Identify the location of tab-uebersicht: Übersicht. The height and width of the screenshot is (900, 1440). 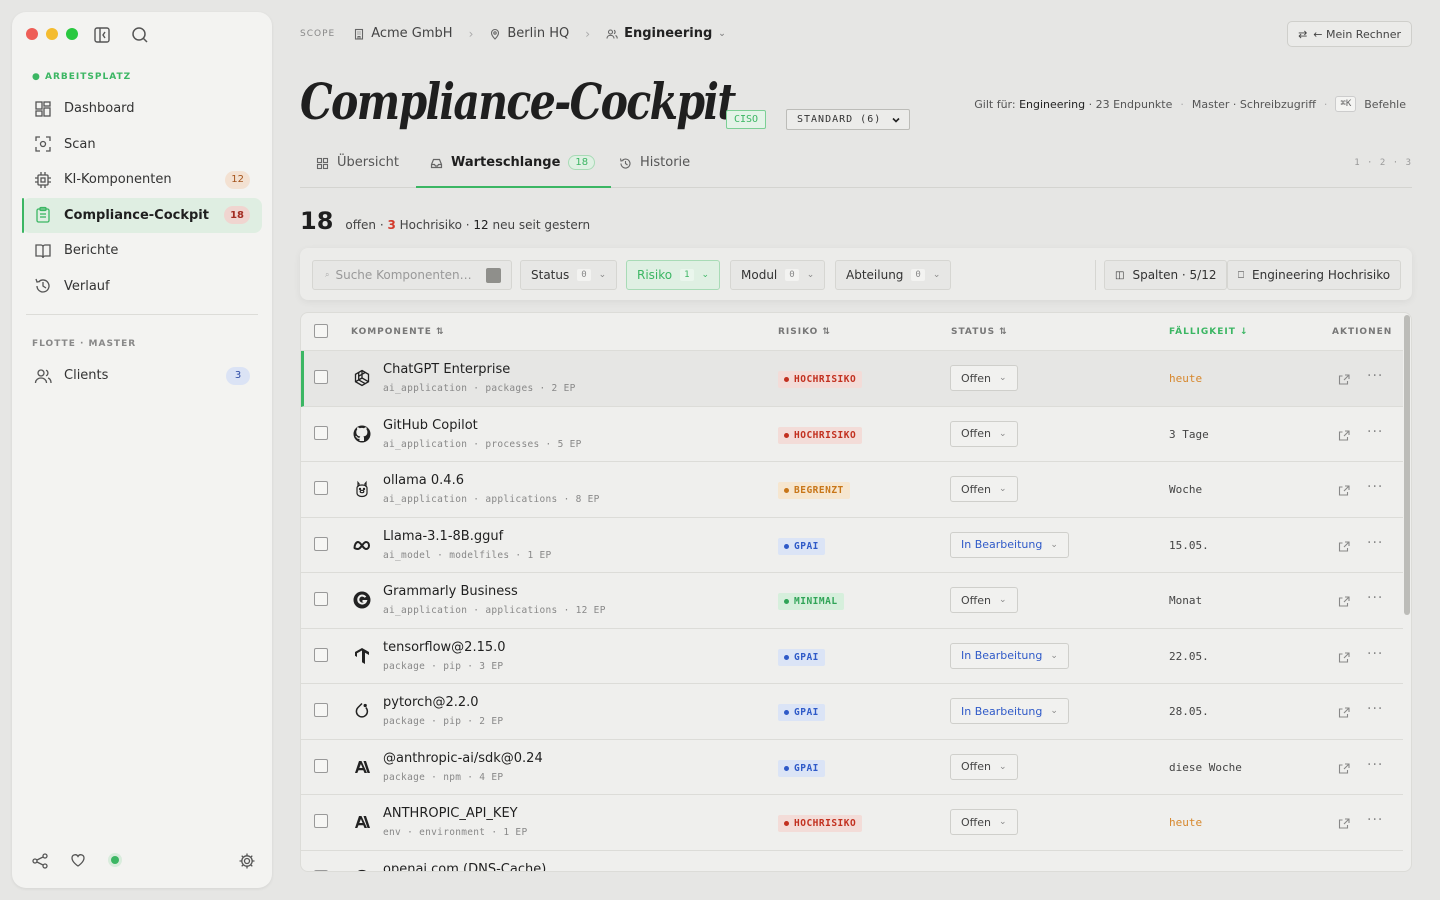
(357, 168).